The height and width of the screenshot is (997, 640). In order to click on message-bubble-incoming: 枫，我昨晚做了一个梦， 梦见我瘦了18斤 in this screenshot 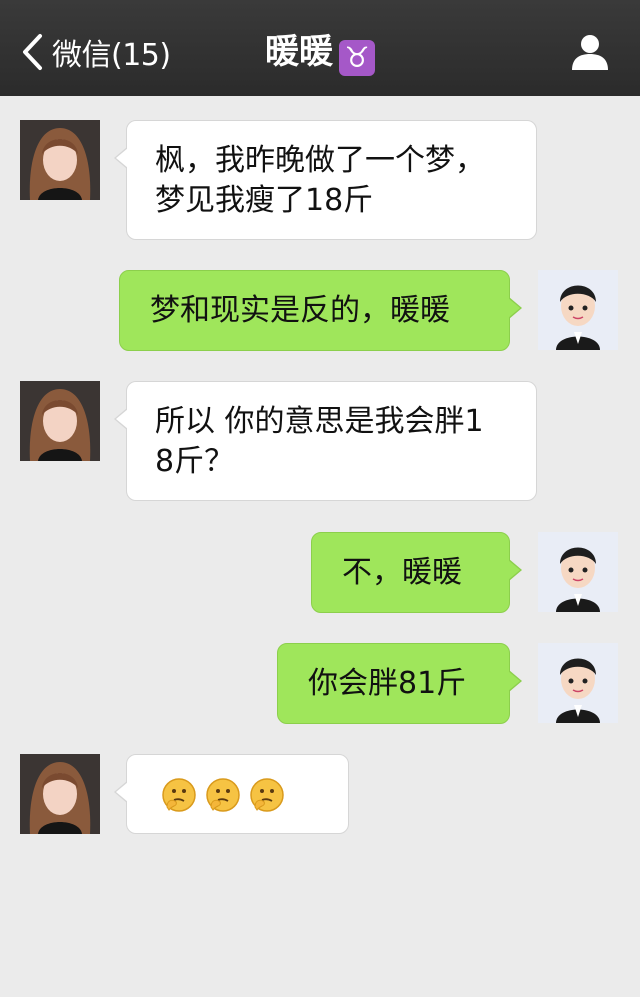, I will do `click(325, 180)`.